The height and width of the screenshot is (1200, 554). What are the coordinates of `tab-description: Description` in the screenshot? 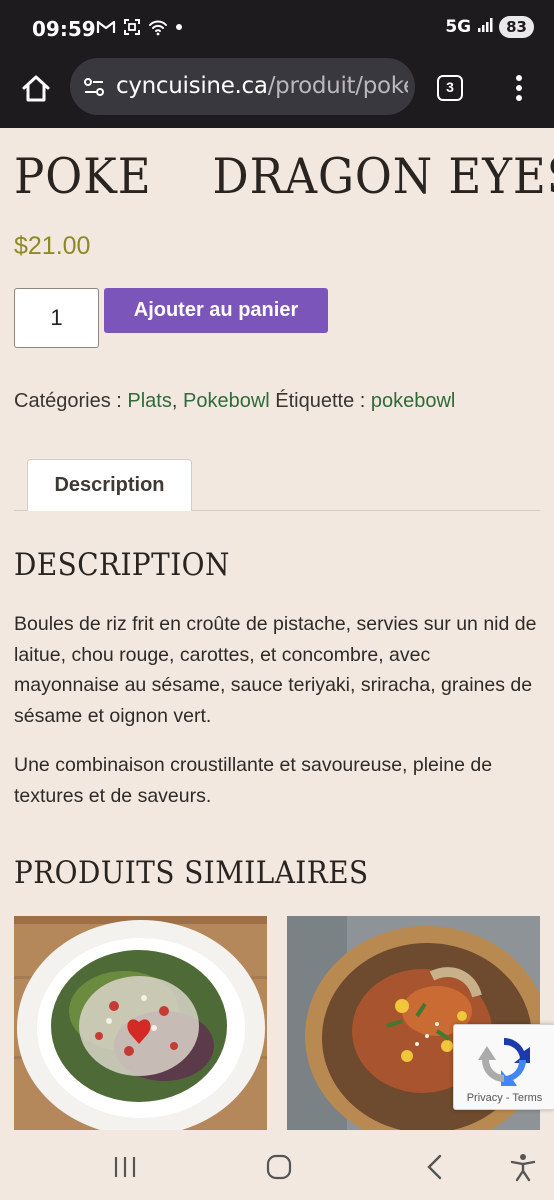 It's located at (109, 485).